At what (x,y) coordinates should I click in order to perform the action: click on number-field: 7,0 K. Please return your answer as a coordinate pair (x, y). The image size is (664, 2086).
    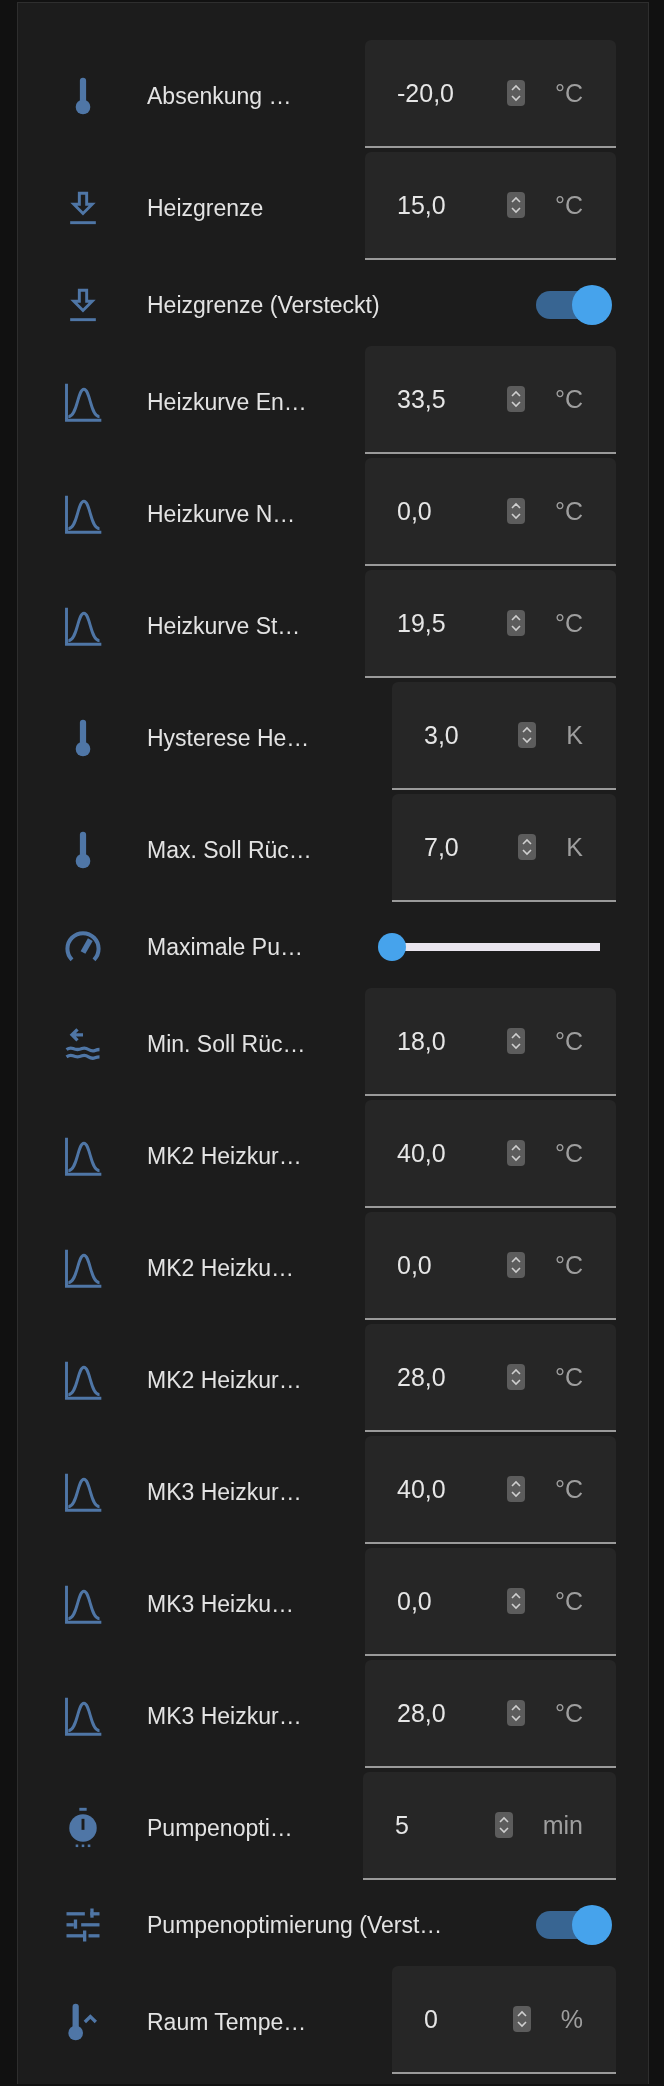
    Looking at the image, I should click on (504, 848).